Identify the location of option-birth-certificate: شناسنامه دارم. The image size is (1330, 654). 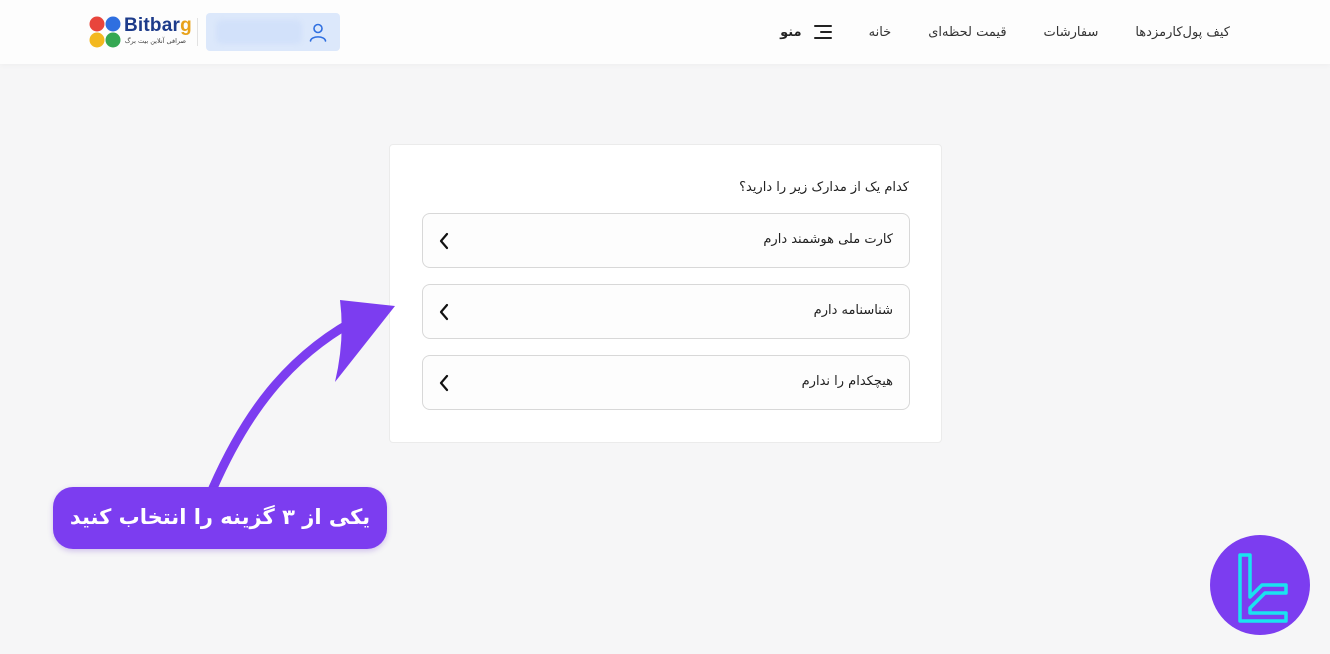
(666, 311).